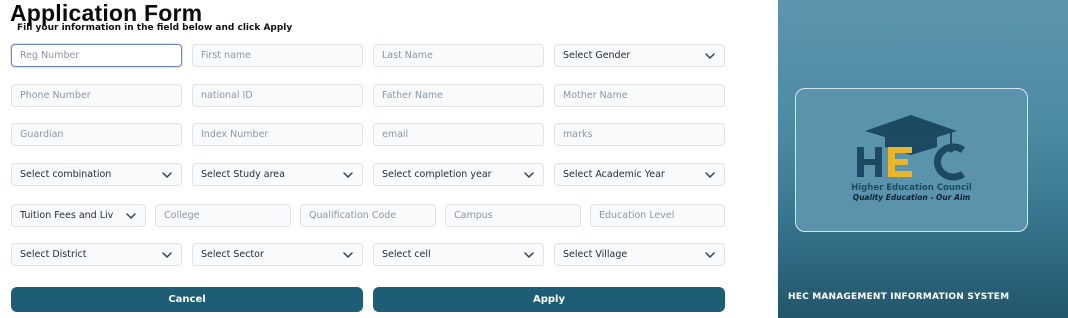 The height and width of the screenshot is (318, 1068). What do you see at coordinates (96, 55) in the screenshot?
I see `reg-number-input` at bounding box center [96, 55].